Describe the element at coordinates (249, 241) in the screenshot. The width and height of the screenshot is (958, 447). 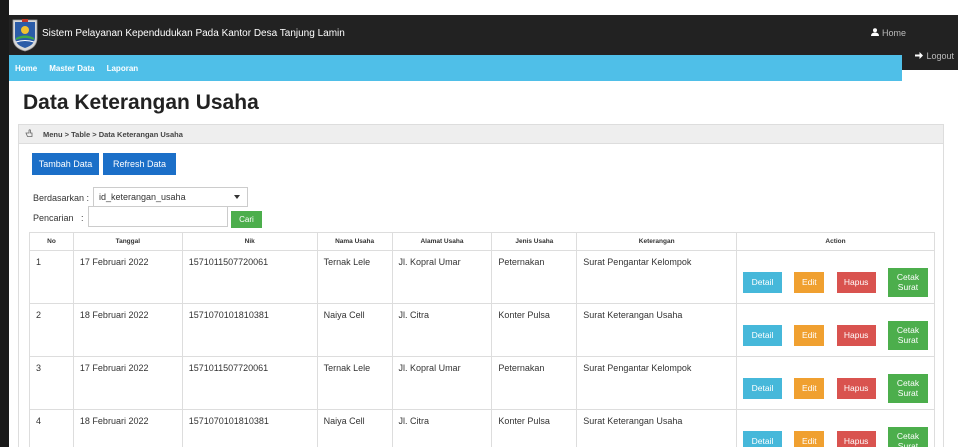
I see `column-header: Nik` at that location.